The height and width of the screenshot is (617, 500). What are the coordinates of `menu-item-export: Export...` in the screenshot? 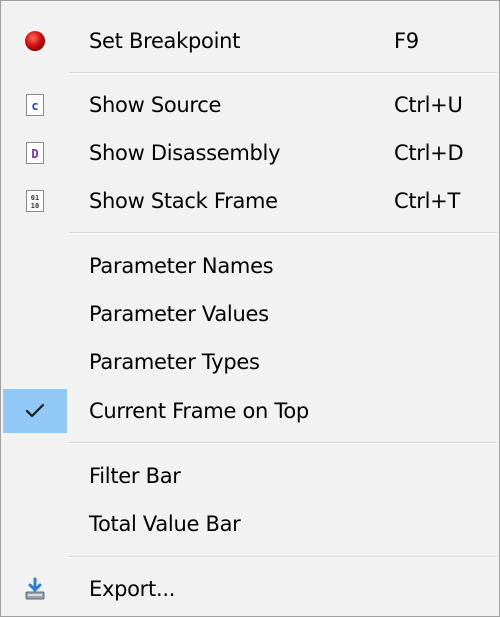 It's located at (250, 589).